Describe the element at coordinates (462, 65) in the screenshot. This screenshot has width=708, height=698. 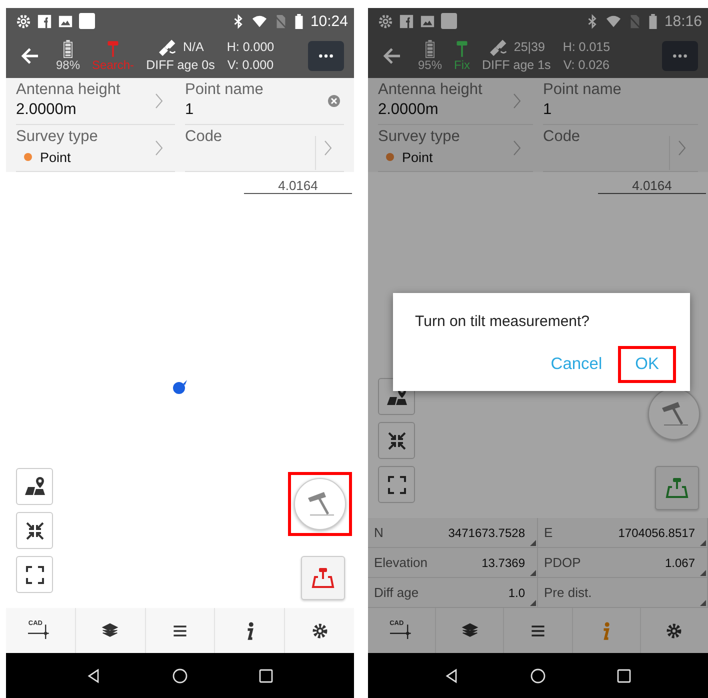
I see `rtk-status: Fix` at that location.